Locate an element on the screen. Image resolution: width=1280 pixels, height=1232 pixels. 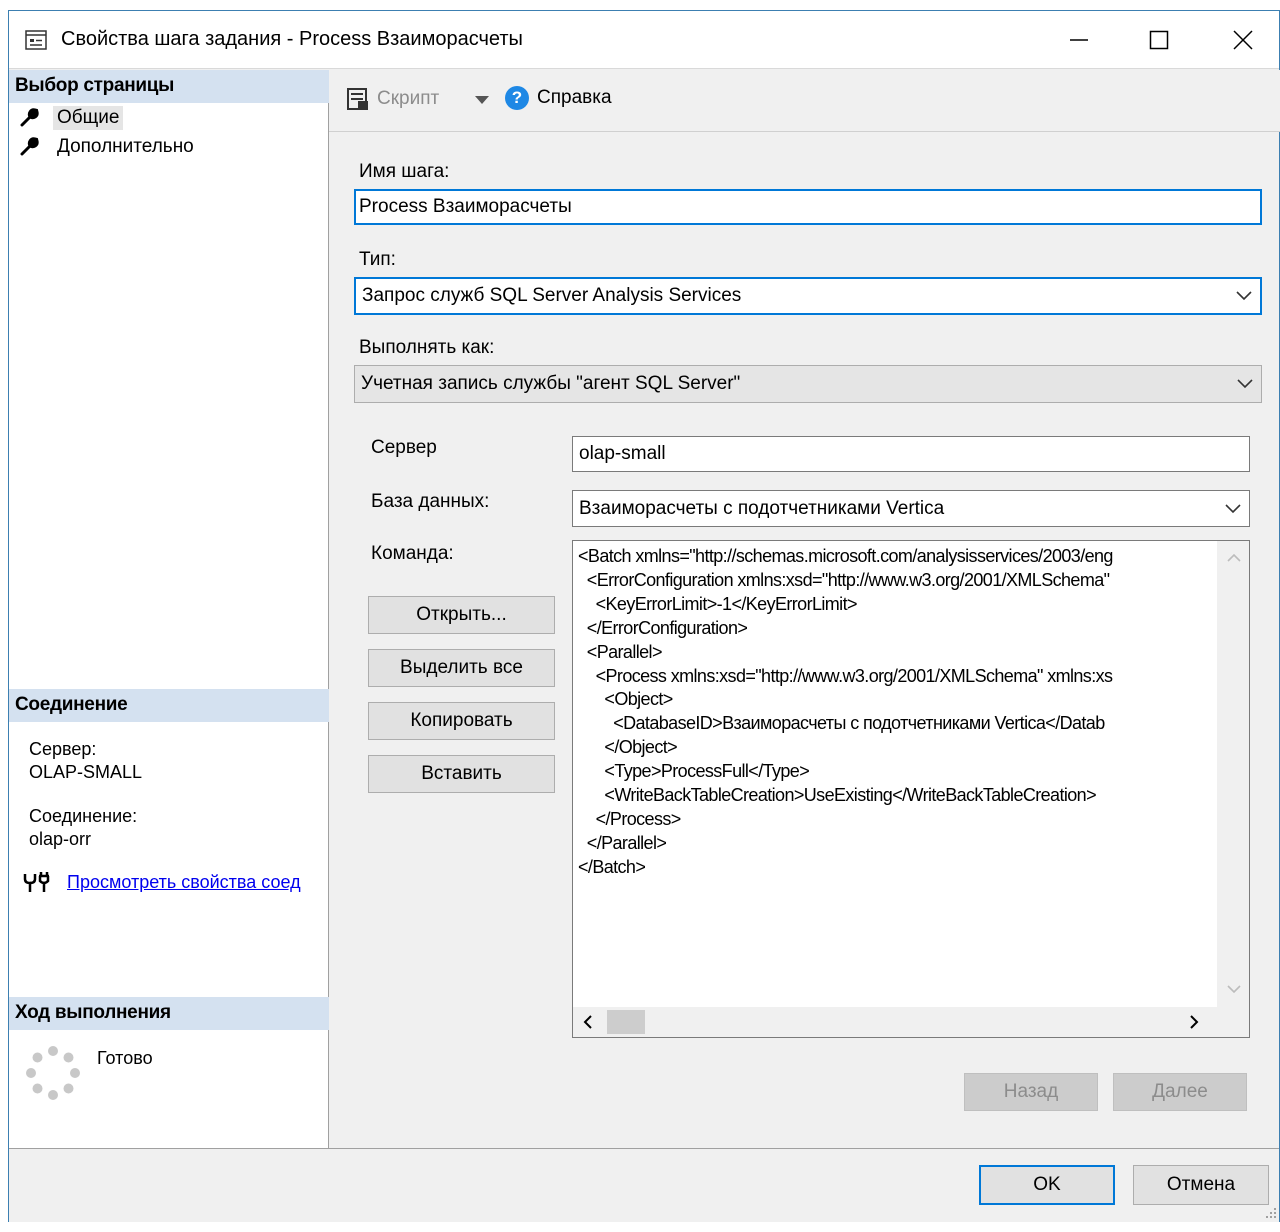
page-item-label: Дополнительно is located at coordinates (125, 146).